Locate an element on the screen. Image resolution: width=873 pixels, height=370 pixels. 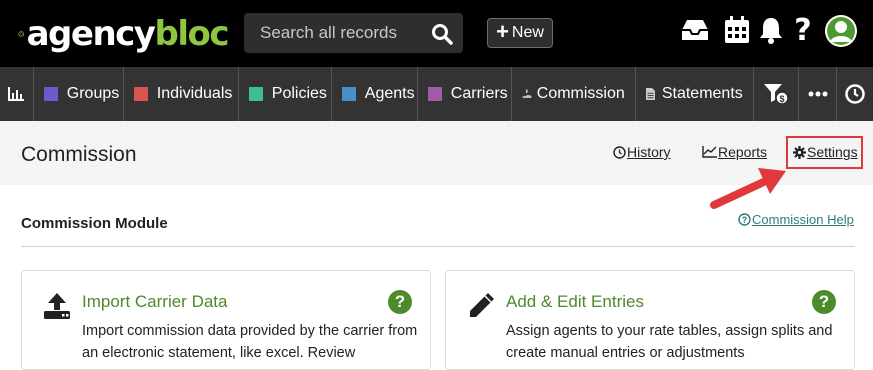
more-icon is located at coordinates (818, 94).